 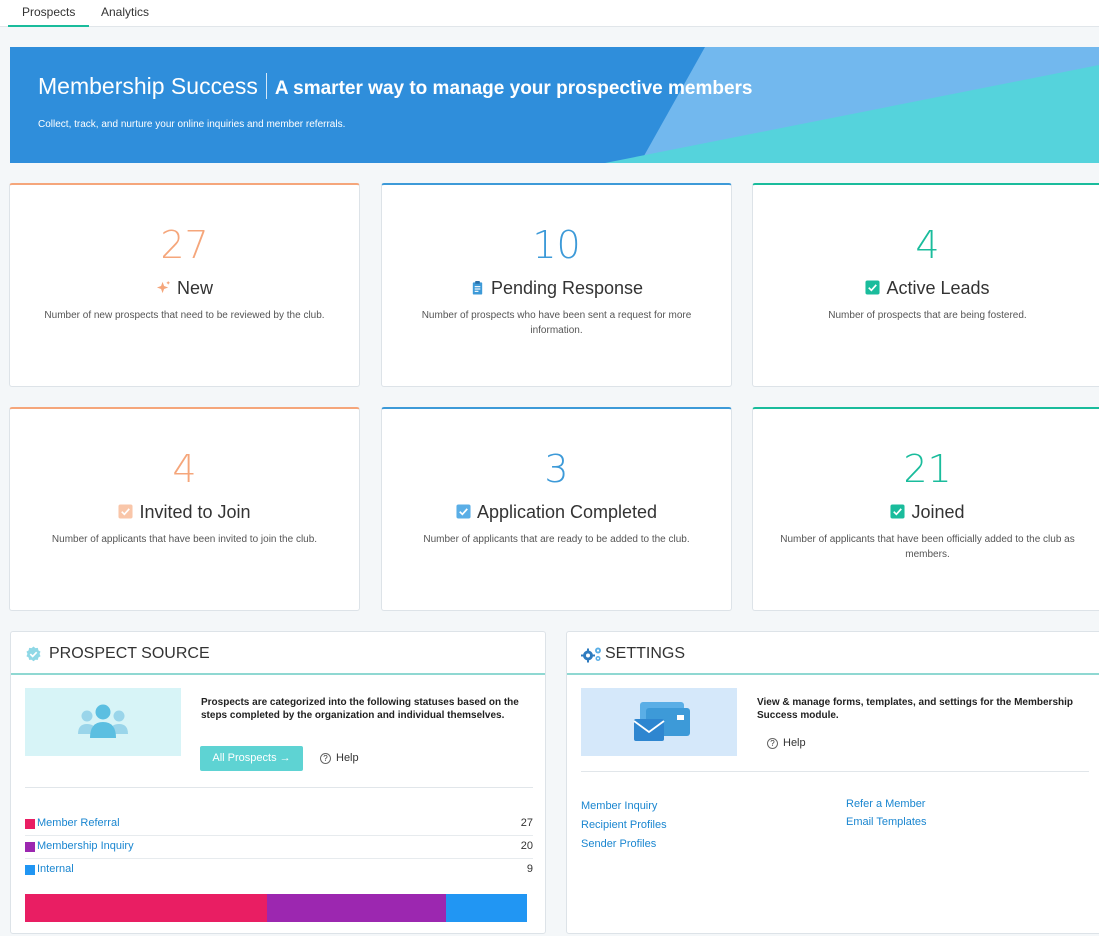 I want to click on stat-label-row: New, so click(x=184, y=288).